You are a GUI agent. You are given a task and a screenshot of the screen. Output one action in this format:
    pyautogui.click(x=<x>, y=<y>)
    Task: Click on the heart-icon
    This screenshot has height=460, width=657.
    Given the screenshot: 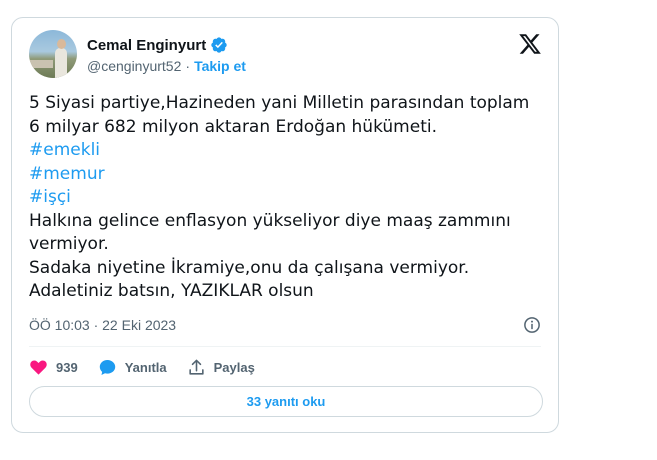 What is the action you would take?
    pyautogui.click(x=38, y=367)
    